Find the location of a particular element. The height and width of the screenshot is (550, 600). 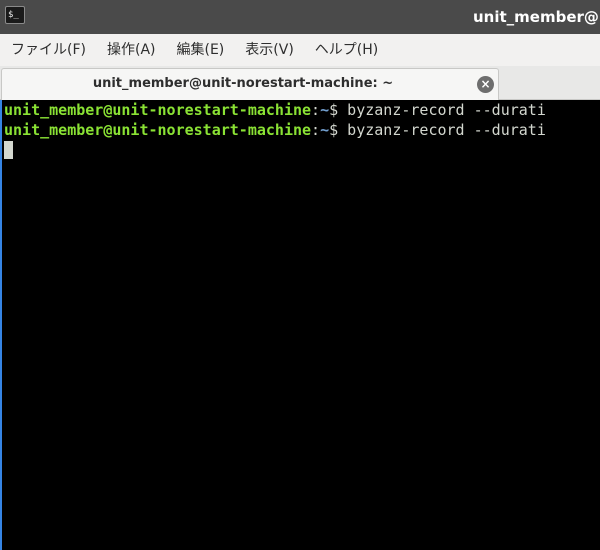

tab-terminal: unit_member@unit-norestart-machine: ~ × is located at coordinates (250, 84).